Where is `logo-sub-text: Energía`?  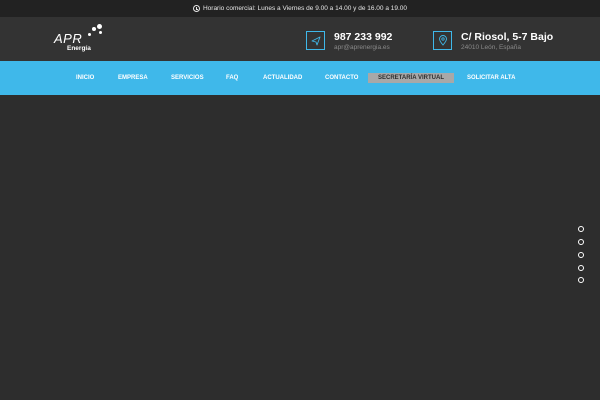
logo-sub-text: Energía is located at coordinates (79, 48).